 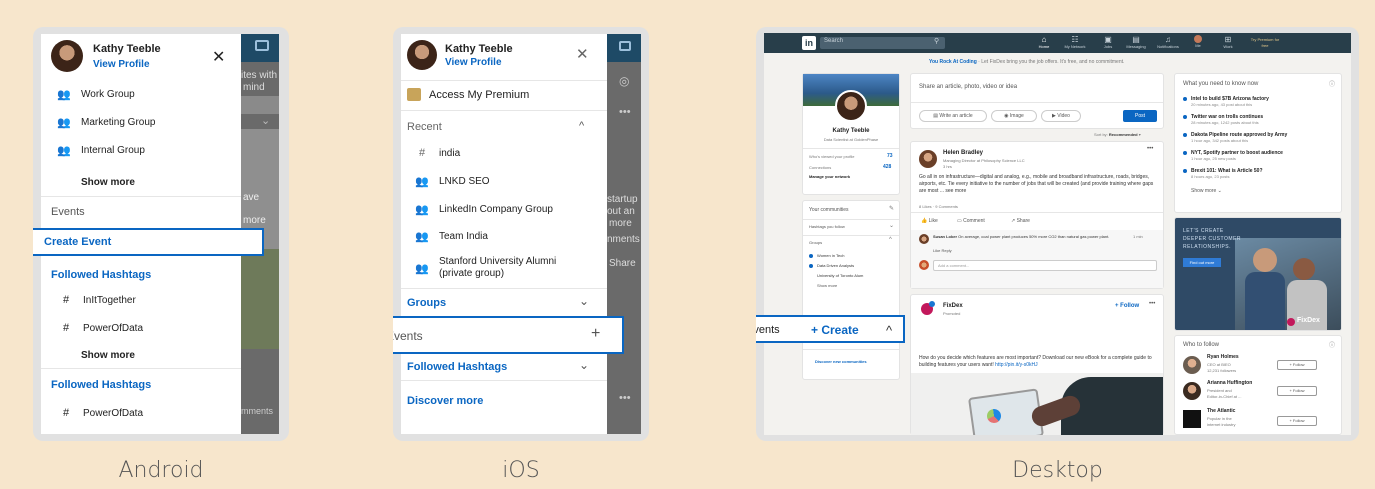 What do you see at coordinates (826, 255) in the screenshot?
I see `group-item: Women in Tech` at bounding box center [826, 255].